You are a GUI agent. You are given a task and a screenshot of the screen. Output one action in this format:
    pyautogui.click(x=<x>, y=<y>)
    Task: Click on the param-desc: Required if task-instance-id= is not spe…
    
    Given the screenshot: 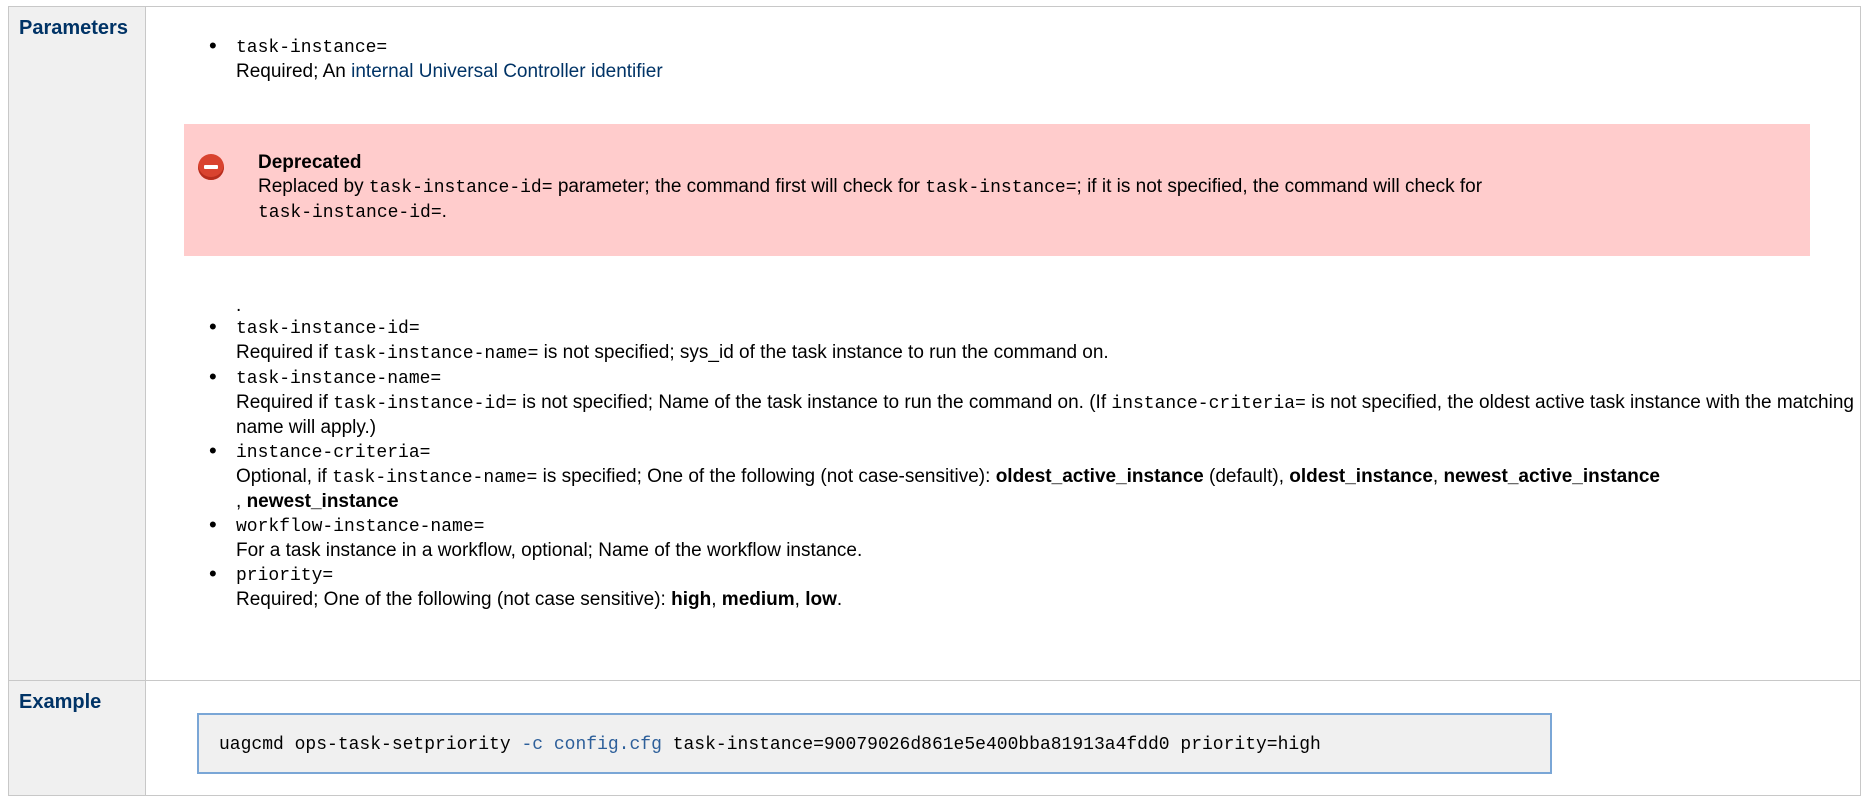 What is the action you would take?
    pyautogui.click(x=1045, y=415)
    